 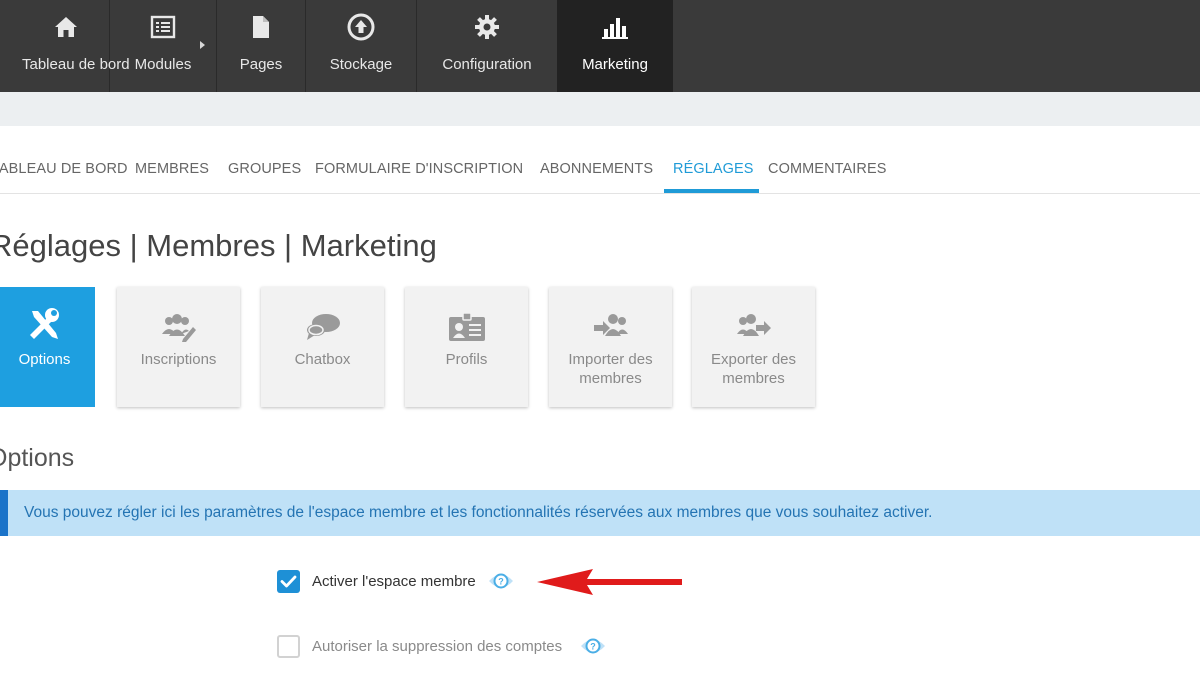 What do you see at coordinates (466, 347) in the screenshot?
I see `tile-profiles: Profils` at bounding box center [466, 347].